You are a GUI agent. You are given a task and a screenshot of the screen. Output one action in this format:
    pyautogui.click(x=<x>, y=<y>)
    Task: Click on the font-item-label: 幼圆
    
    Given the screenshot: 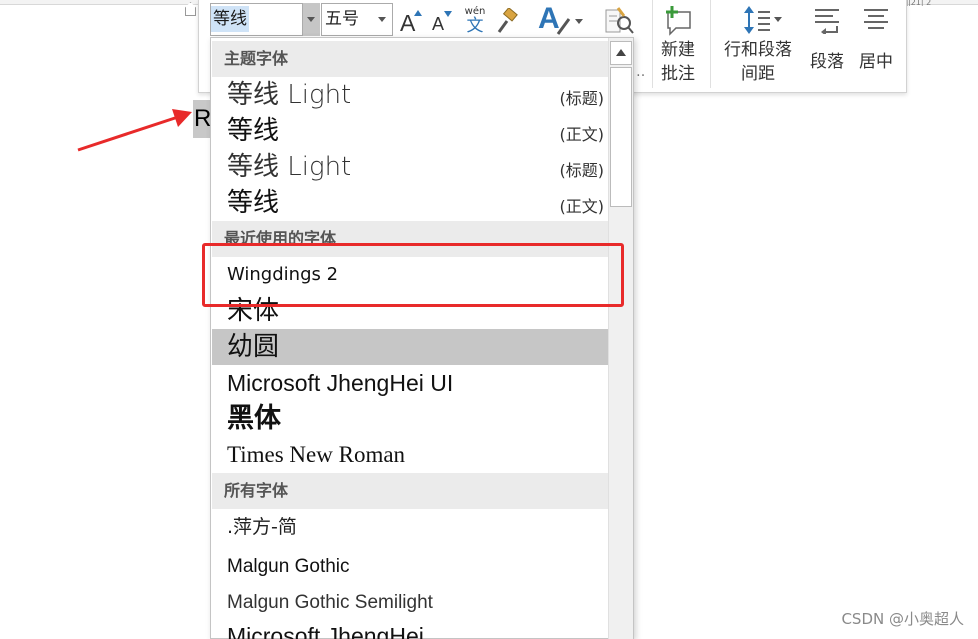 What is the action you would take?
    pyautogui.click(x=253, y=347)
    